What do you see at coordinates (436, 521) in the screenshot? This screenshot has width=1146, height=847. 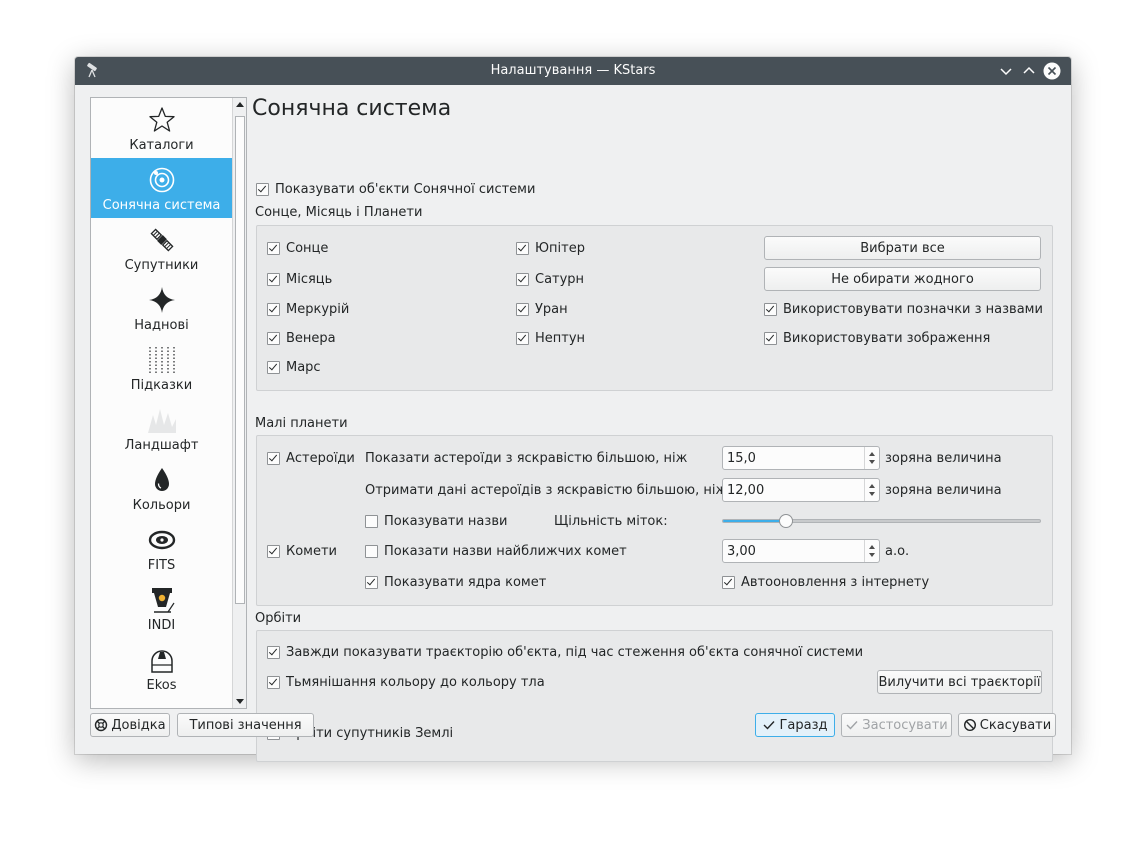 I see `show-asteroid-names-checkbox: Показувати назви` at bounding box center [436, 521].